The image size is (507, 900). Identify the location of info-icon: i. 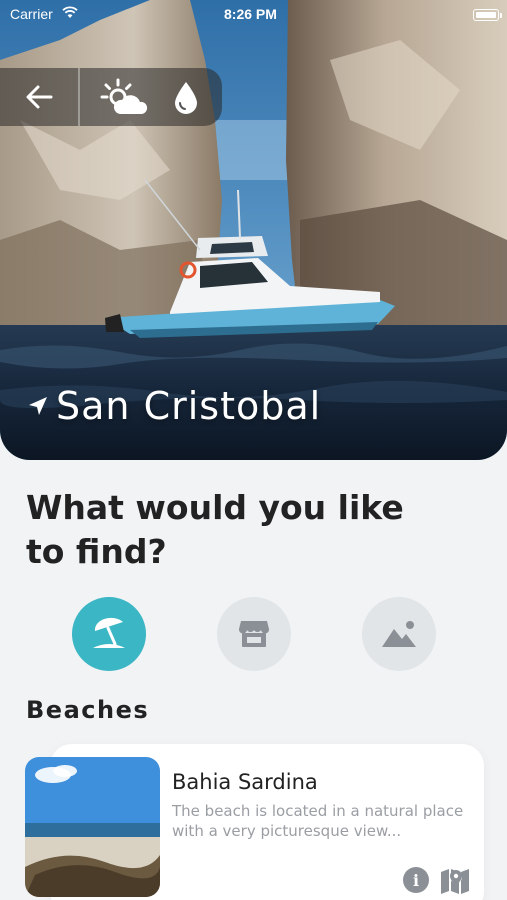
(416, 880).